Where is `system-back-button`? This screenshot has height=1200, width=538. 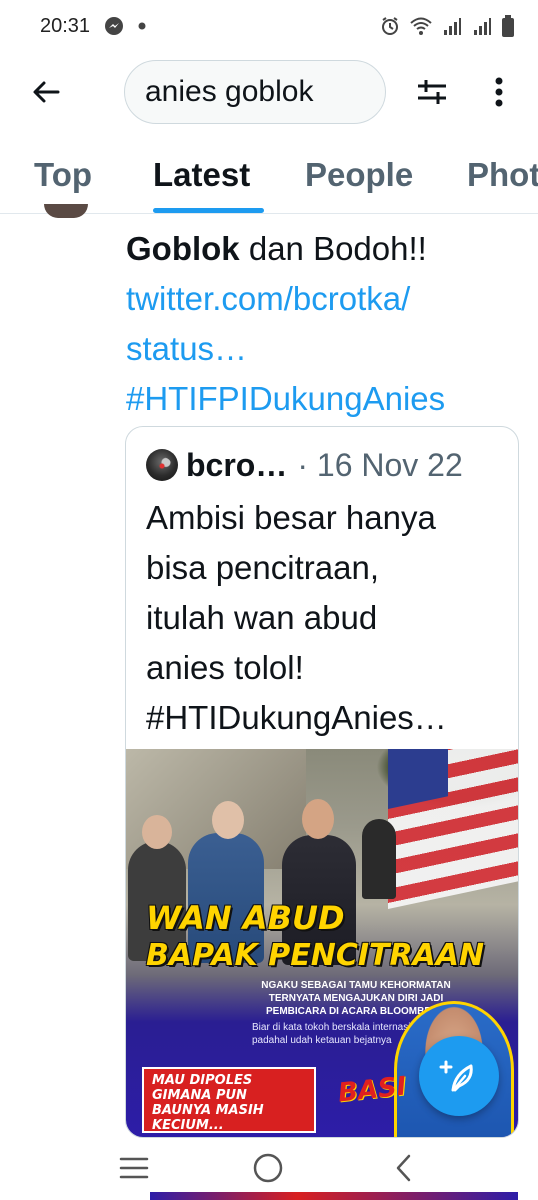 system-back-button is located at coordinates (404, 1168).